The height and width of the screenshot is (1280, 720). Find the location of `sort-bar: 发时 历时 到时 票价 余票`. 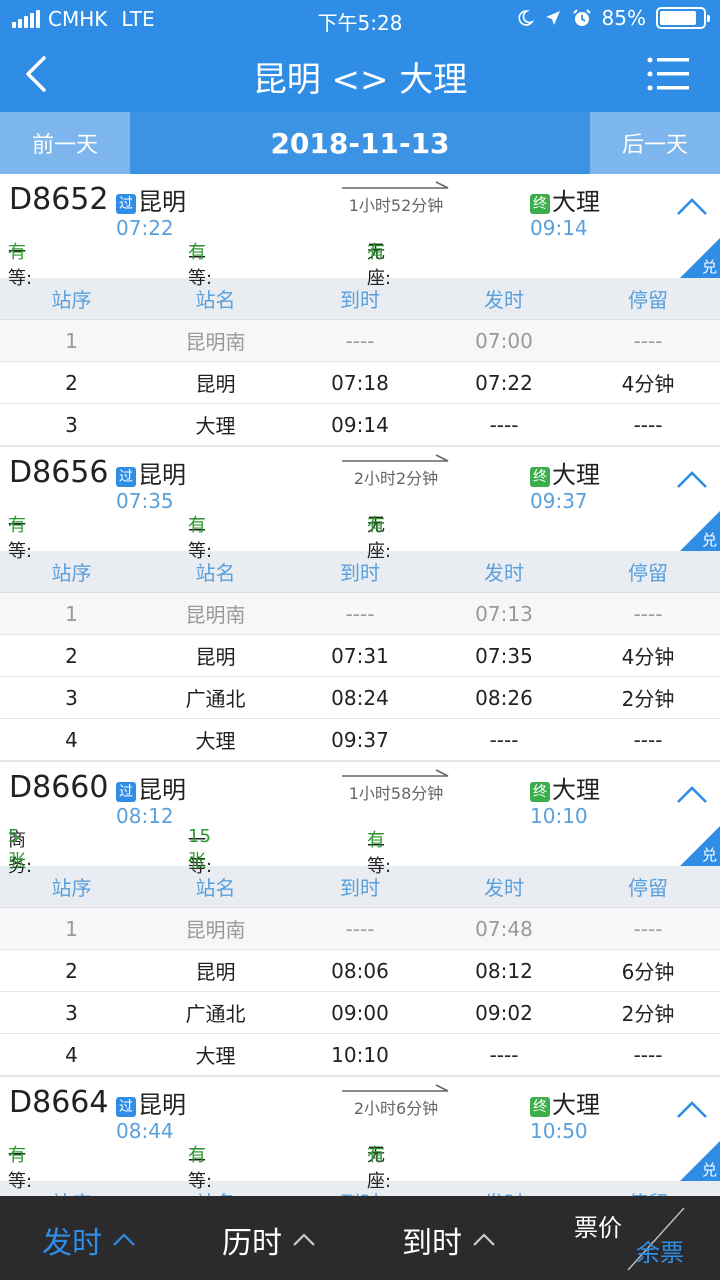

sort-bar: 发时 历时 到时 票价 余票 is located at coordinates (360, 1238).